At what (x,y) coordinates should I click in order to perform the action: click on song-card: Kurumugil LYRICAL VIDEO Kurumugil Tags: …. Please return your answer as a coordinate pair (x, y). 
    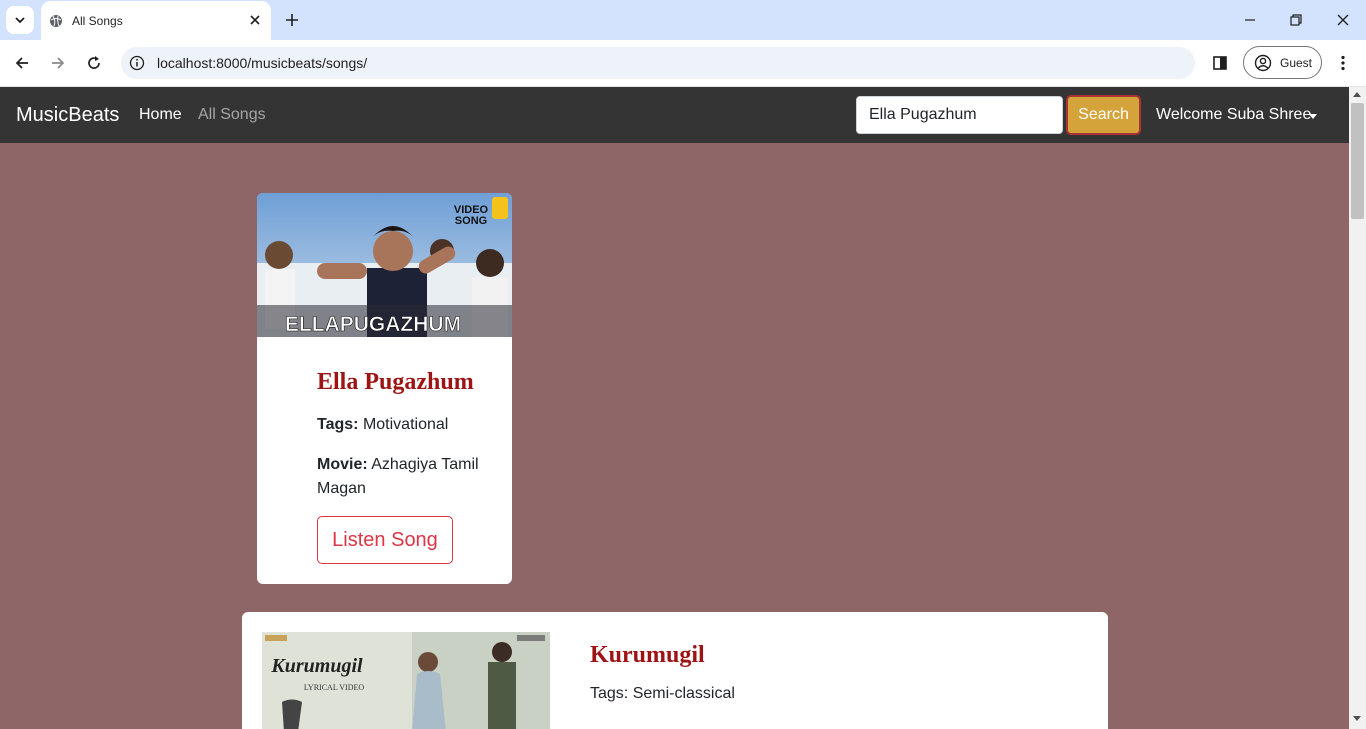
    Looking at the image, I should click on (675, 670).